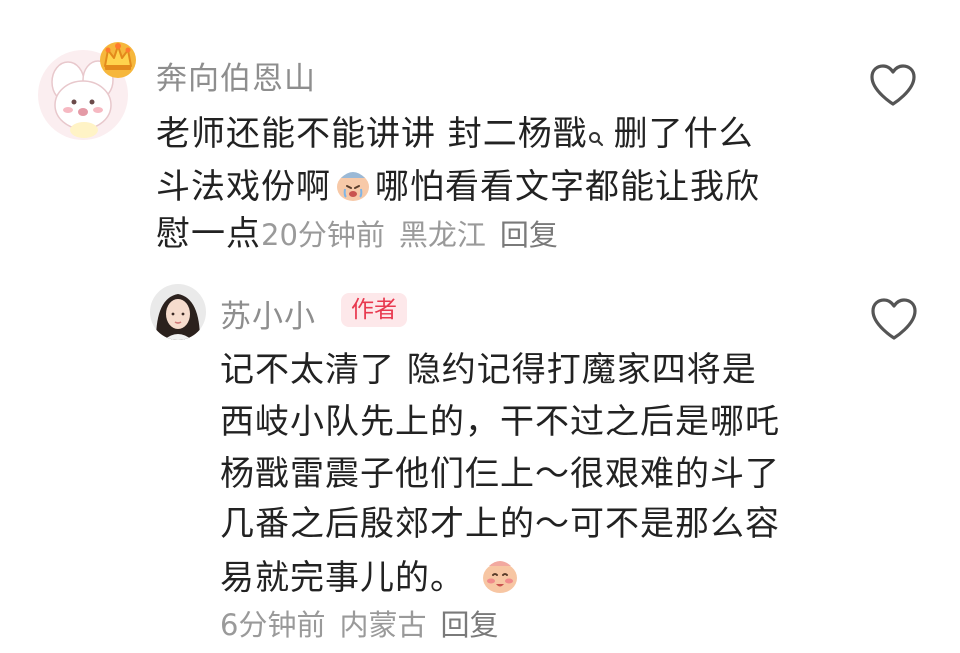  What do you see at coordinates (567, 187) in the screenshot?
I see `comment-text: 哪怕看看文字都能让我欣` at bounding box center [567, 187].